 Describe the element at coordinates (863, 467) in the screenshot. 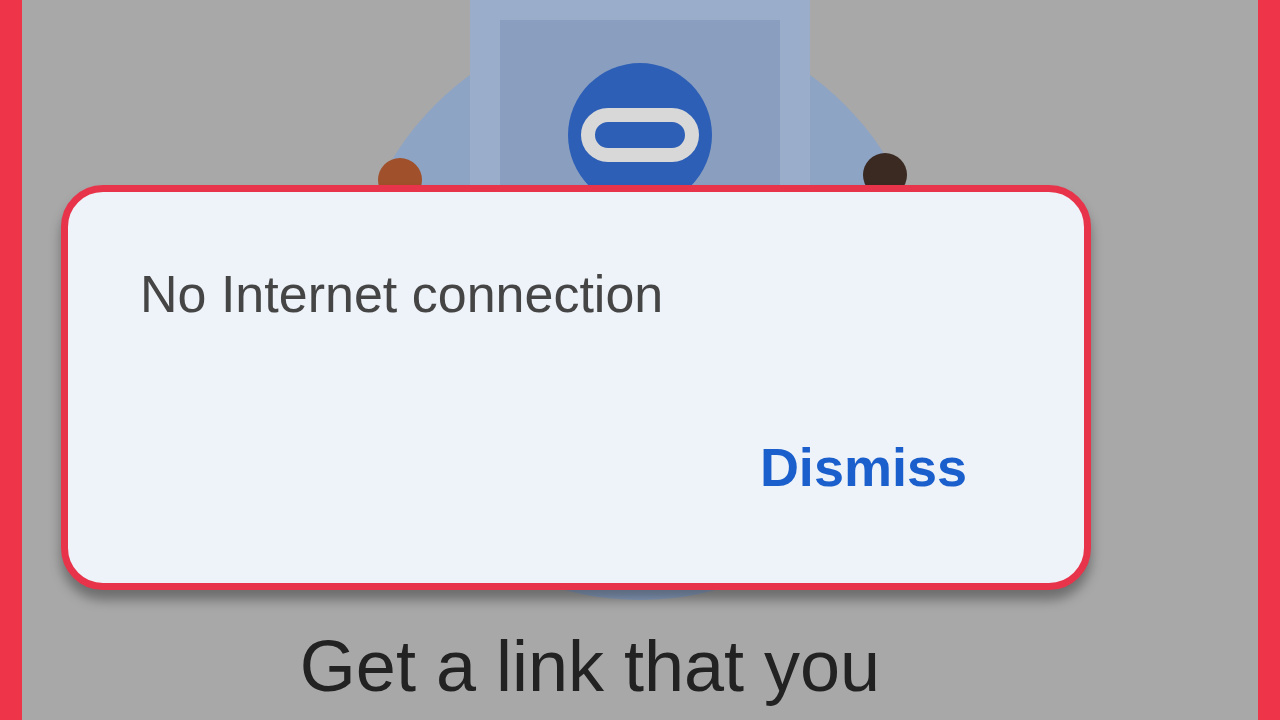

I see `dismiss-button: Dismiss` at that location.